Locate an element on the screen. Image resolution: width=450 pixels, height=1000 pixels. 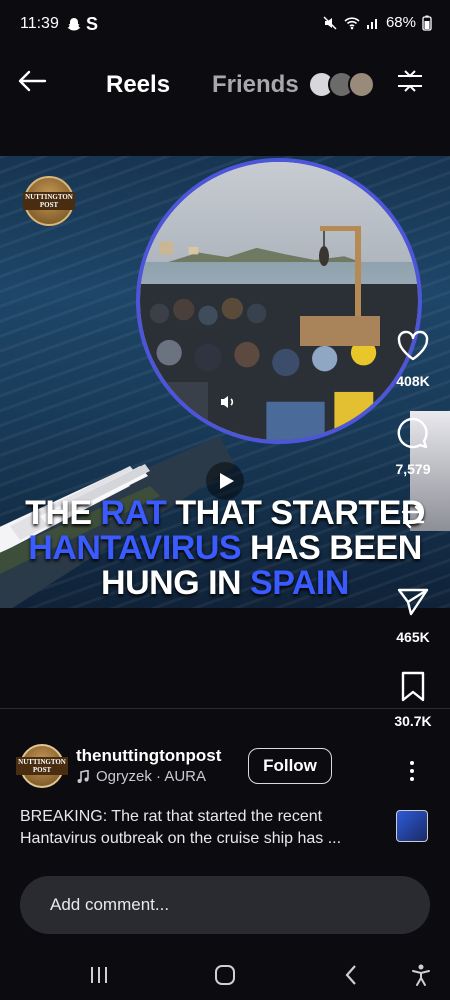
recent-apps-button is located at coordinates (99, 975).